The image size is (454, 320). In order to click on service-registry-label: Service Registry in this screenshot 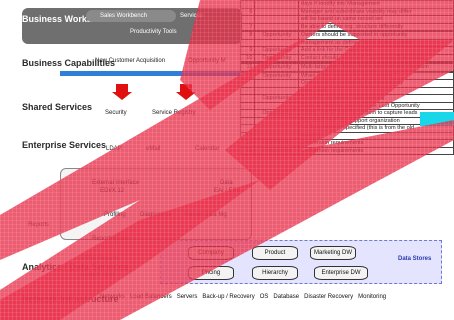, I will do `click(174, 113)`.